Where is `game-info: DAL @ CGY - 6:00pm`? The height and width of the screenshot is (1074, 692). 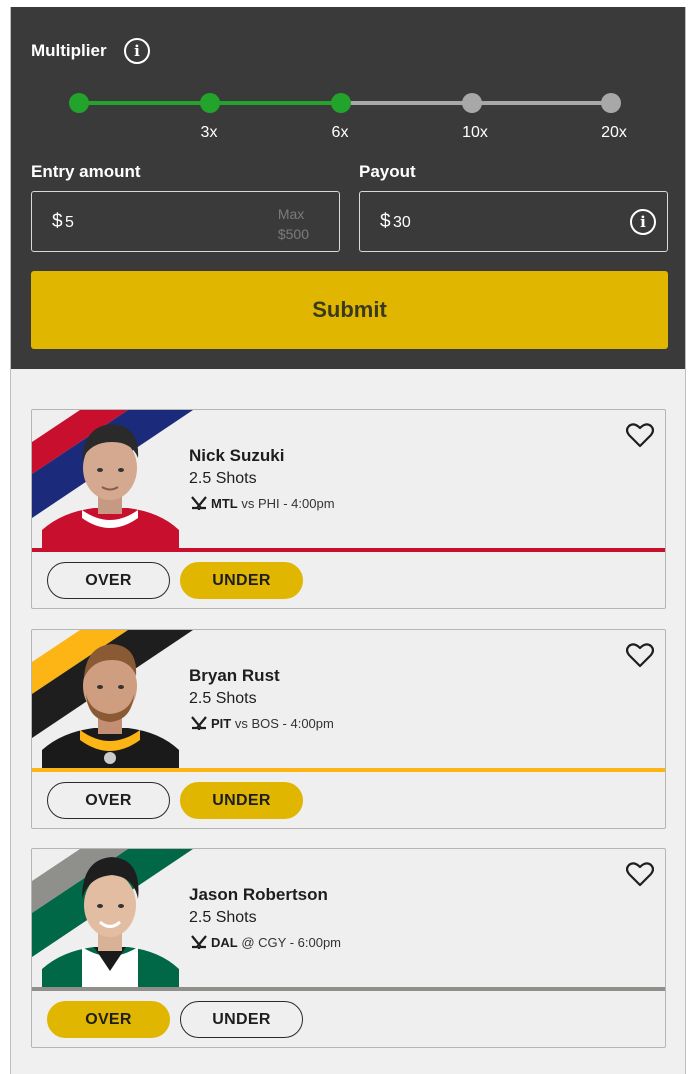
game-info: DAL @ CGY - 6:00pm is located at coordinates (265, 942).